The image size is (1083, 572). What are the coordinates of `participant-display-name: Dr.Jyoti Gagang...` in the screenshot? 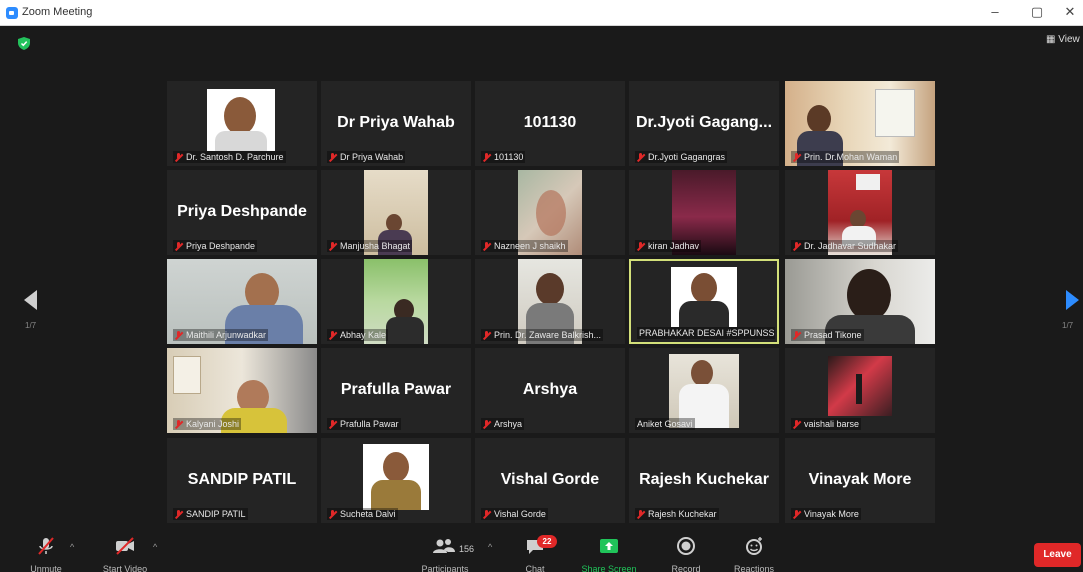 It's located at (704, 122).